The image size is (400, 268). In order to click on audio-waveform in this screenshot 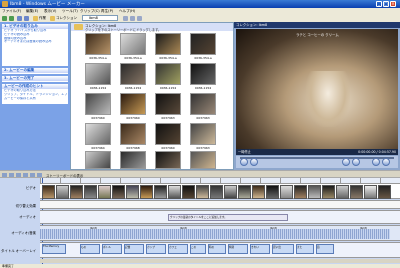, I will do `click(215, 234)`.